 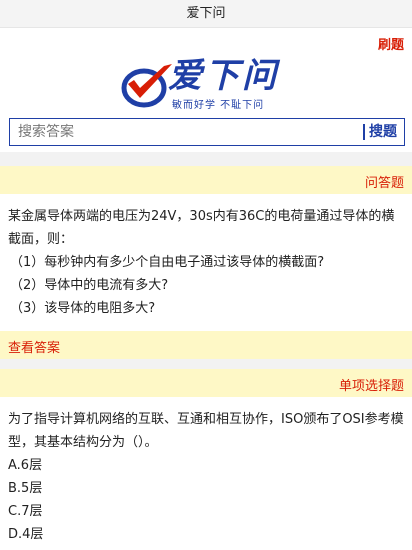 What do you see at coordinates (185, 132) in the screenshot?
I see `search-input` at bounding box center [185, 132].